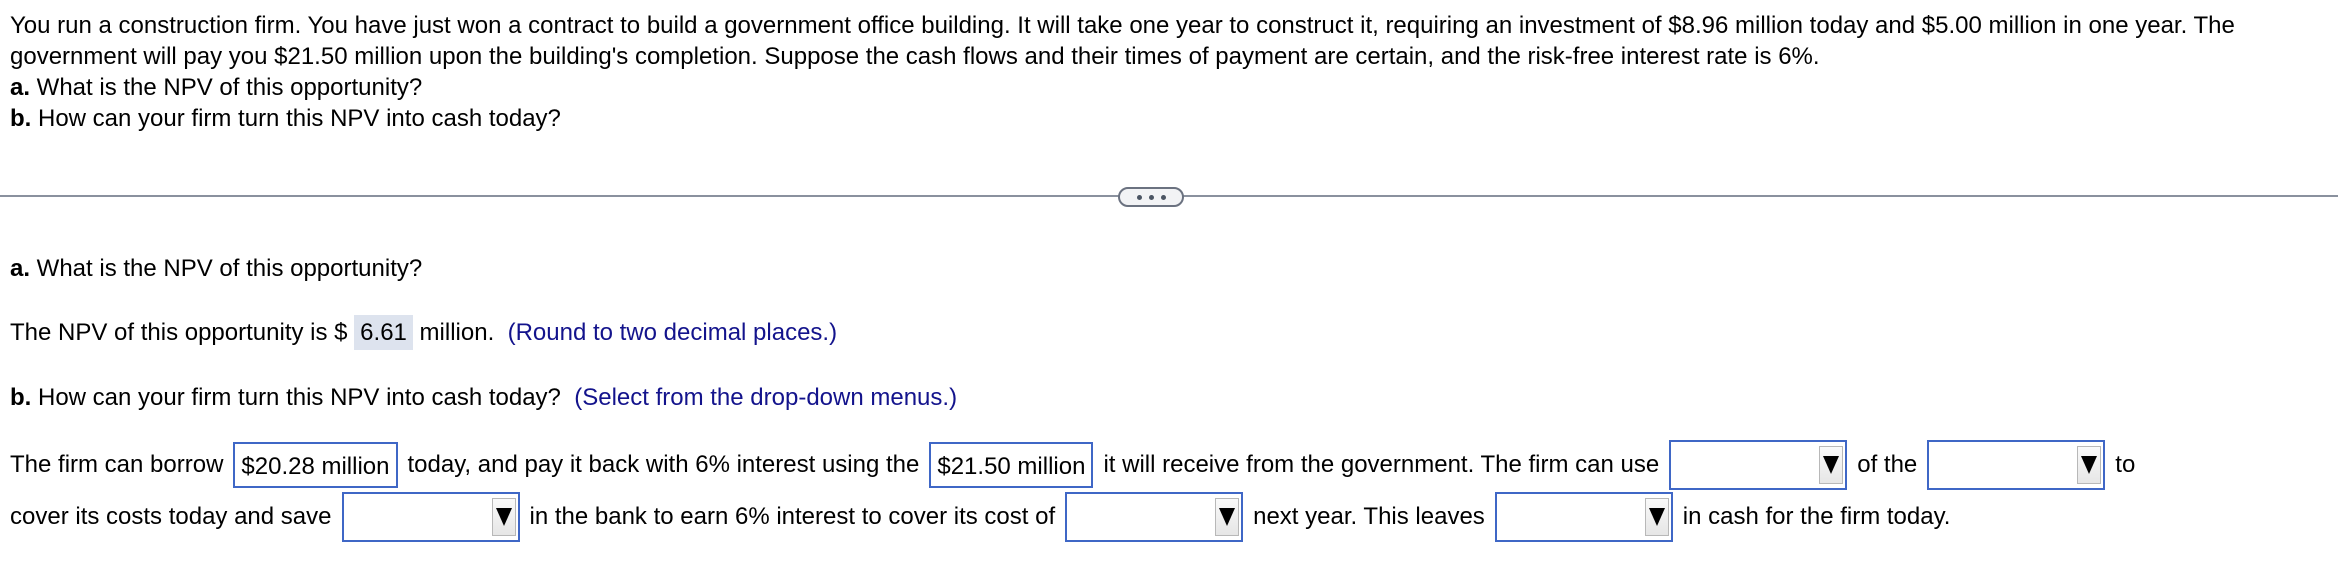  I want to click on row1-text-1: The firm can borrow, so click(117, 464).